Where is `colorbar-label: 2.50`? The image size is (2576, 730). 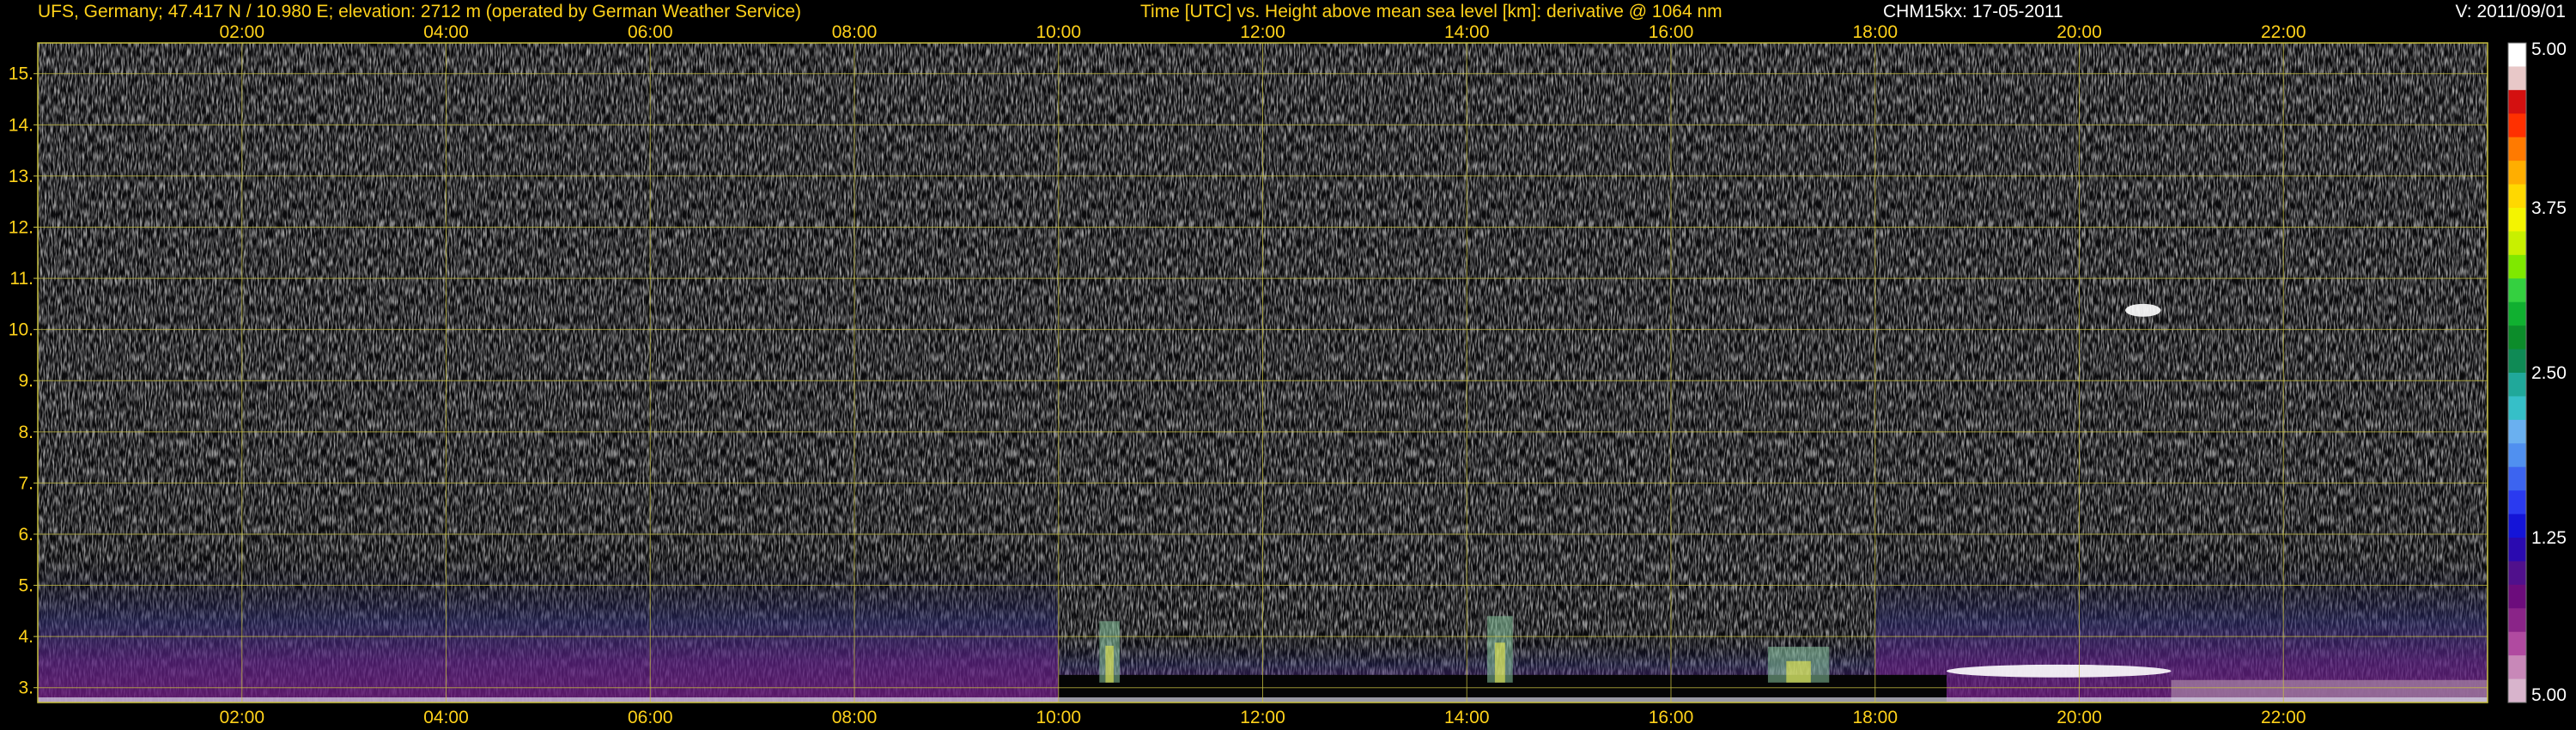
colorbar-label: 2.50 is located at coordinates (2549, 373).